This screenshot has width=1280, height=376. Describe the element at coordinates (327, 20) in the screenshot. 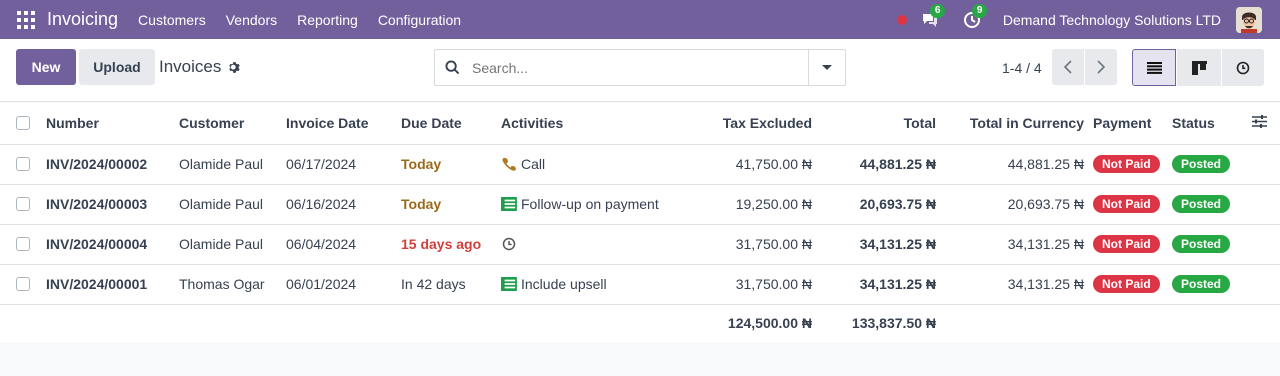

I see `menu-reporting: Reporting` at that location.